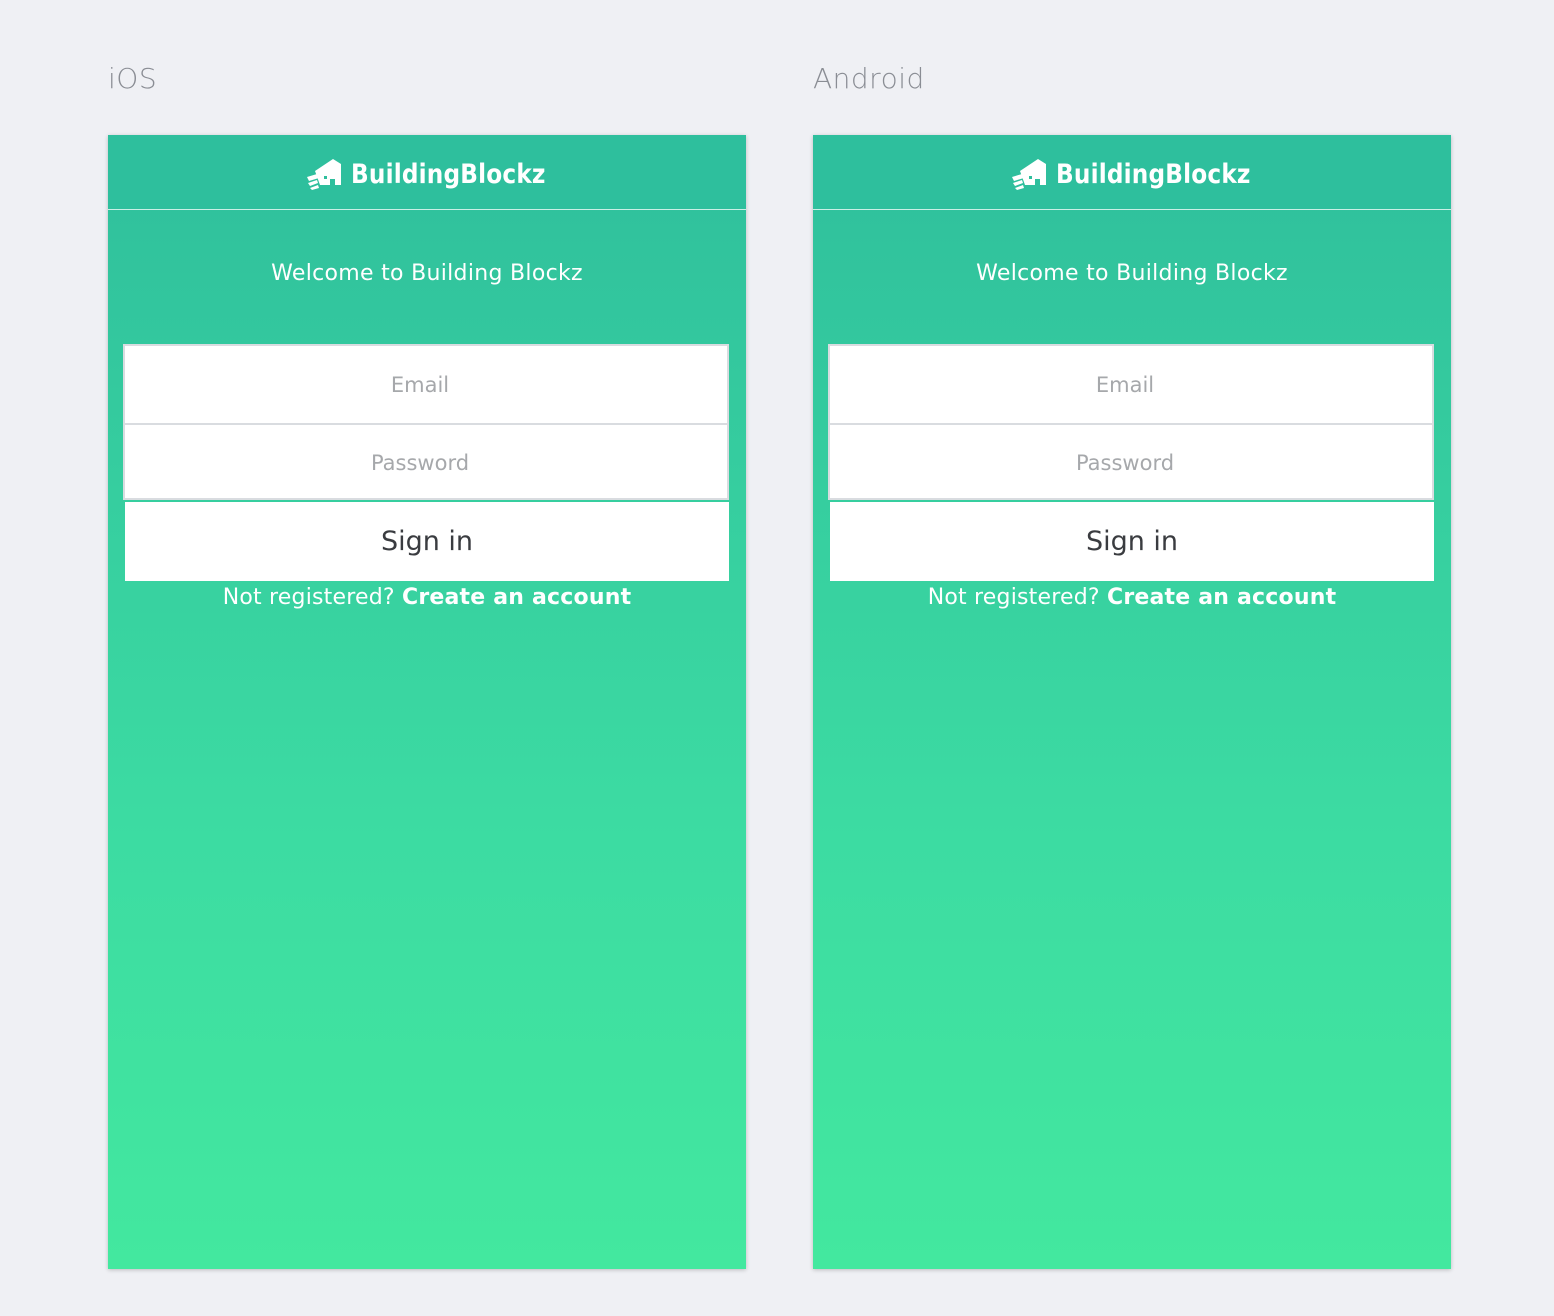  I want to click on platform-label-ios: iOS, so click(133, 78).